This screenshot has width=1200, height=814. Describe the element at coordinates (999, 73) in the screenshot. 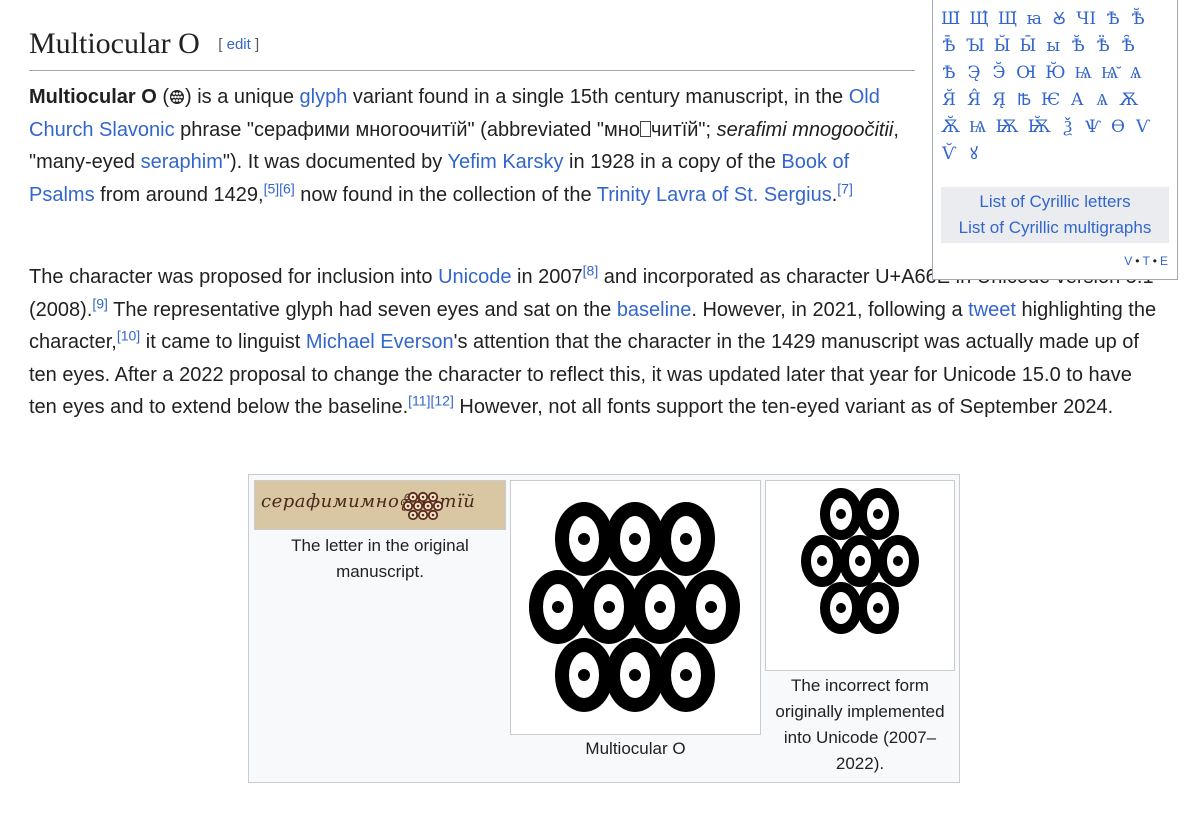

I see `cyrillic-letter-link: Э̆` at that location.